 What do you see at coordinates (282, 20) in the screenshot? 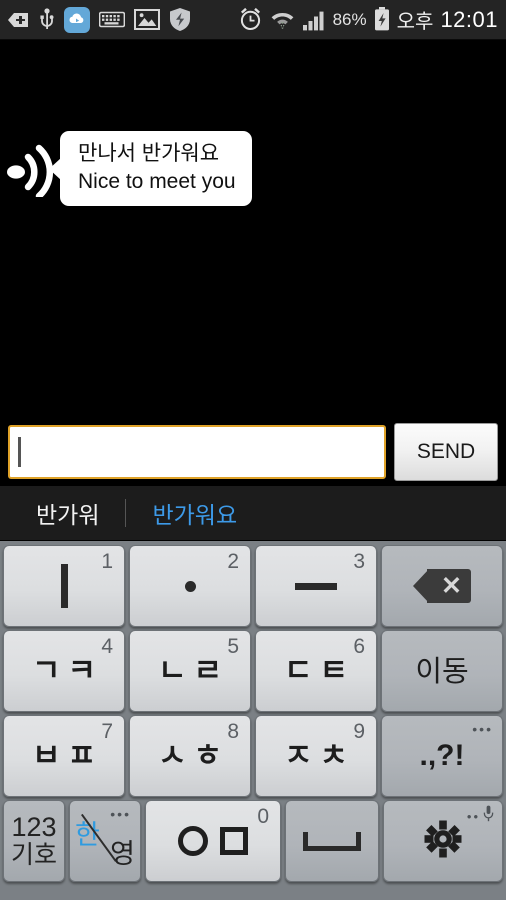
I see `wifi-icon` at bounding box center [282, 20].